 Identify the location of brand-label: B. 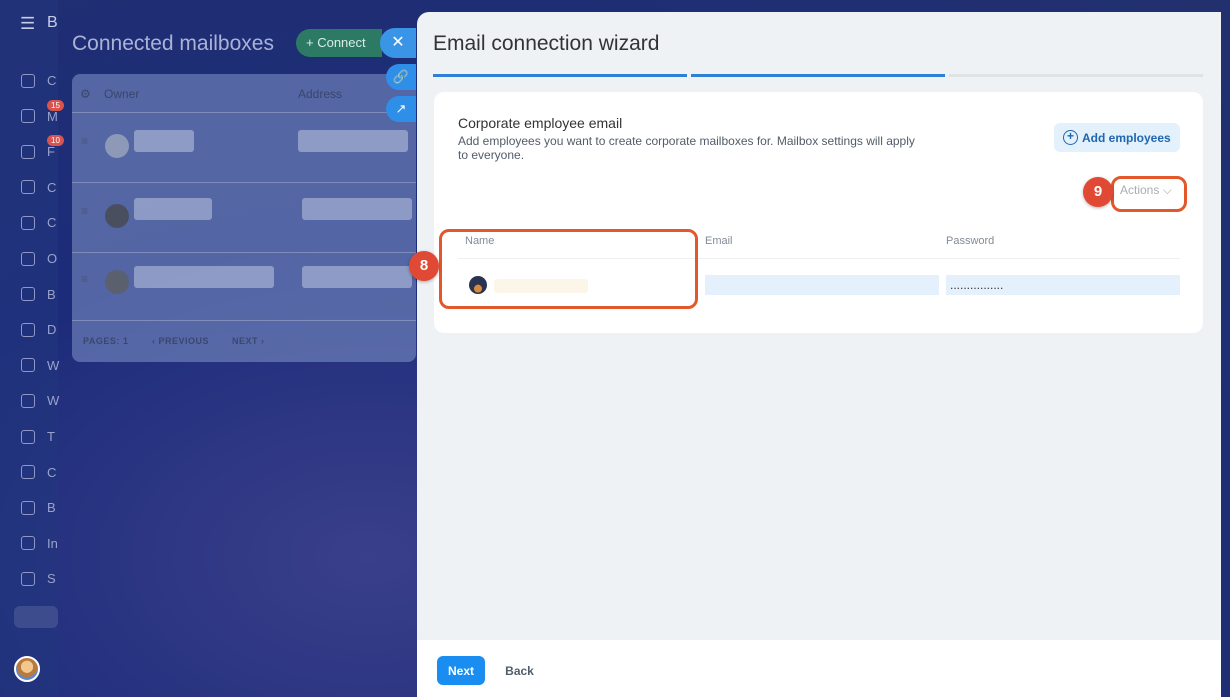
(52, 22).